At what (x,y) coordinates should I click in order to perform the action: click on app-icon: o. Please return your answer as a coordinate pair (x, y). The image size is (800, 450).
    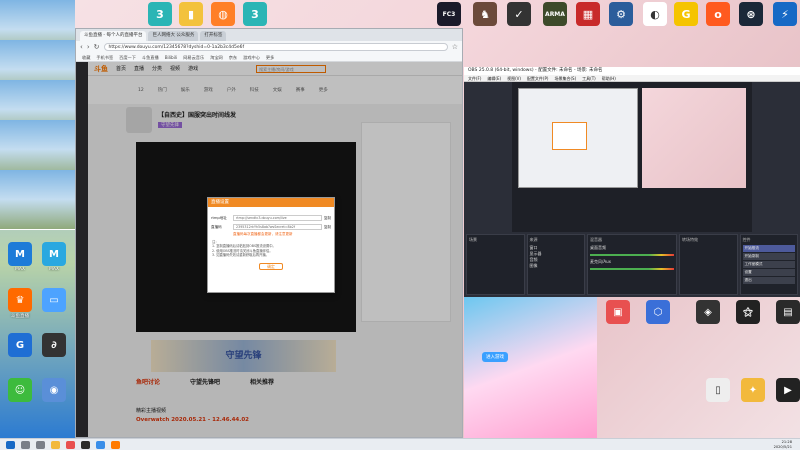
    Looking at the image, I should click on (718, 14).